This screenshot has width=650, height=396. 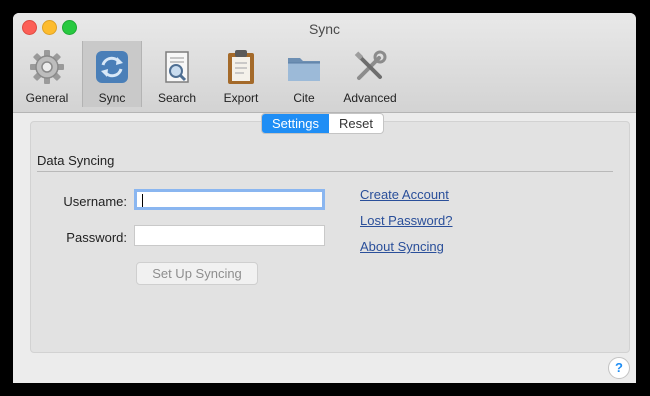 I want to click on tab-control: Settings Reset, so click(x=322, y=123).